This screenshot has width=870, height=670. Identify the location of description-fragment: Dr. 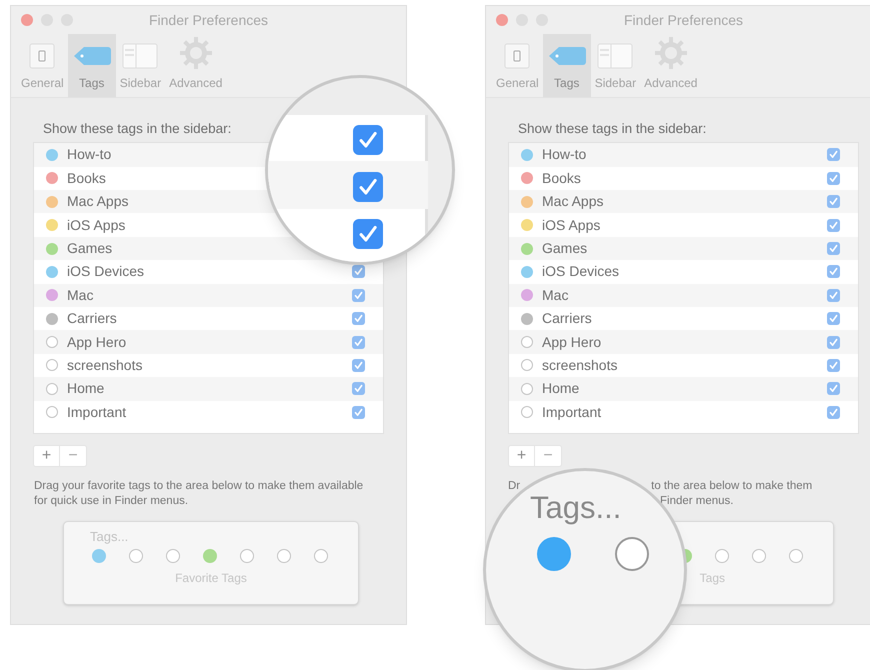
(514, 486).